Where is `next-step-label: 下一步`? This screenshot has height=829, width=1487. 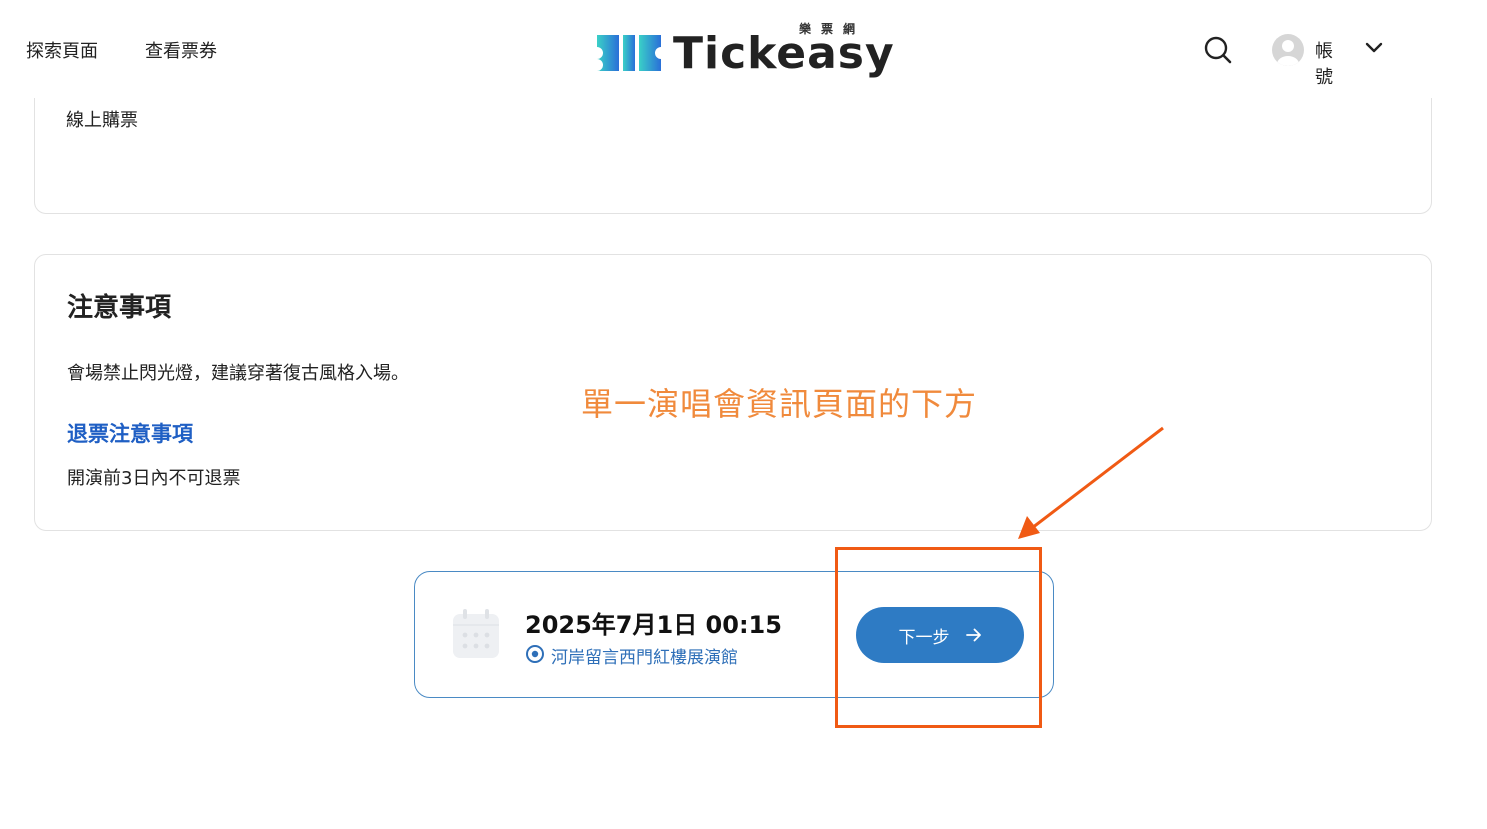
next-step-label: 下一步 is located at coordinates (924, 637).